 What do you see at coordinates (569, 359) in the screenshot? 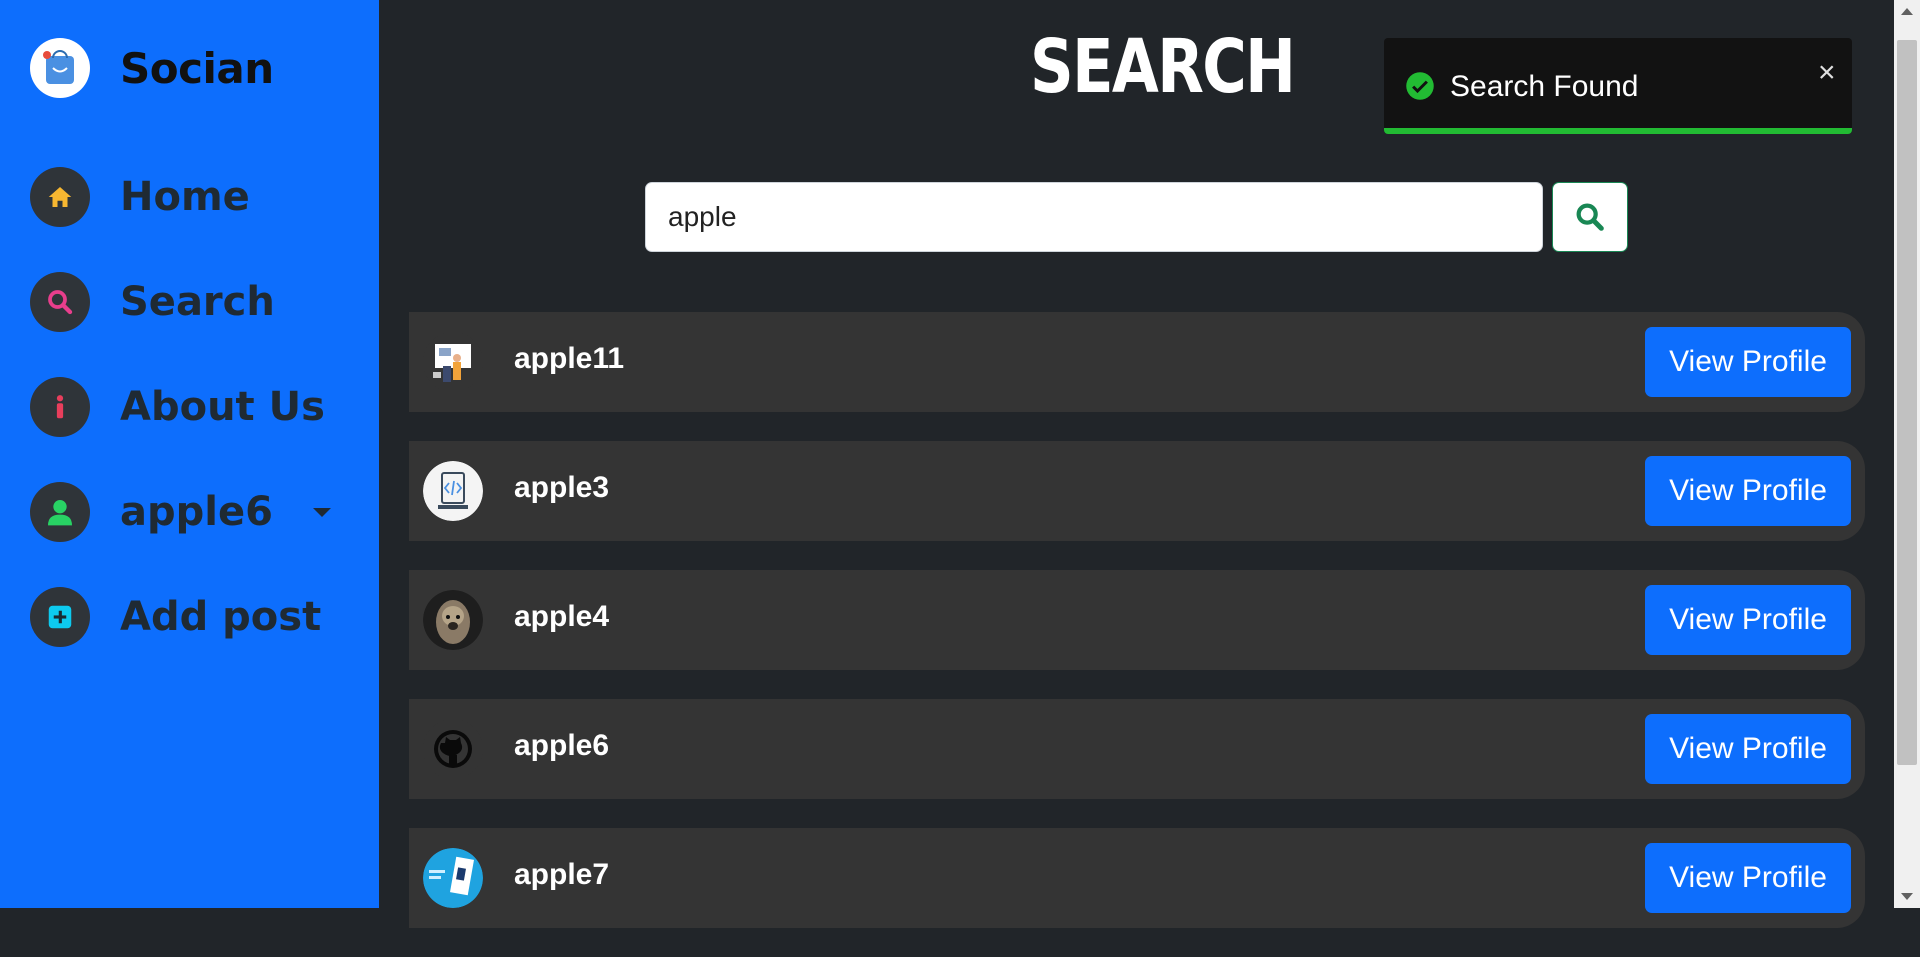
I see `result-username: apple11` at bounding box center [569, 359].